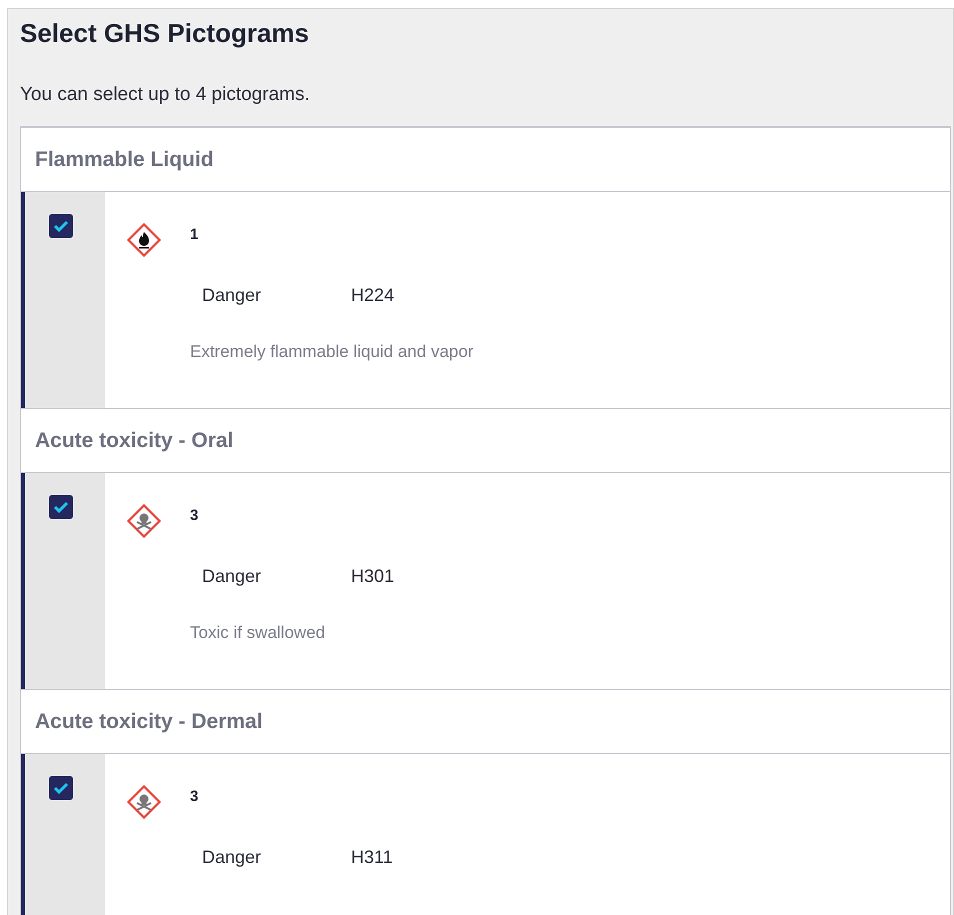 The image size is (954, 915). I want to click on hazard-description: Toxic if swallowed, so click(258, 633).